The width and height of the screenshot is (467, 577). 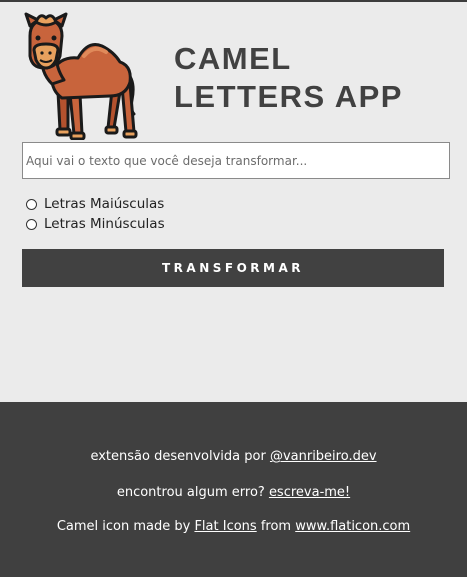 I want to click on footer-bug-text: encontrou algum erro?, so click(x=190, y=492).